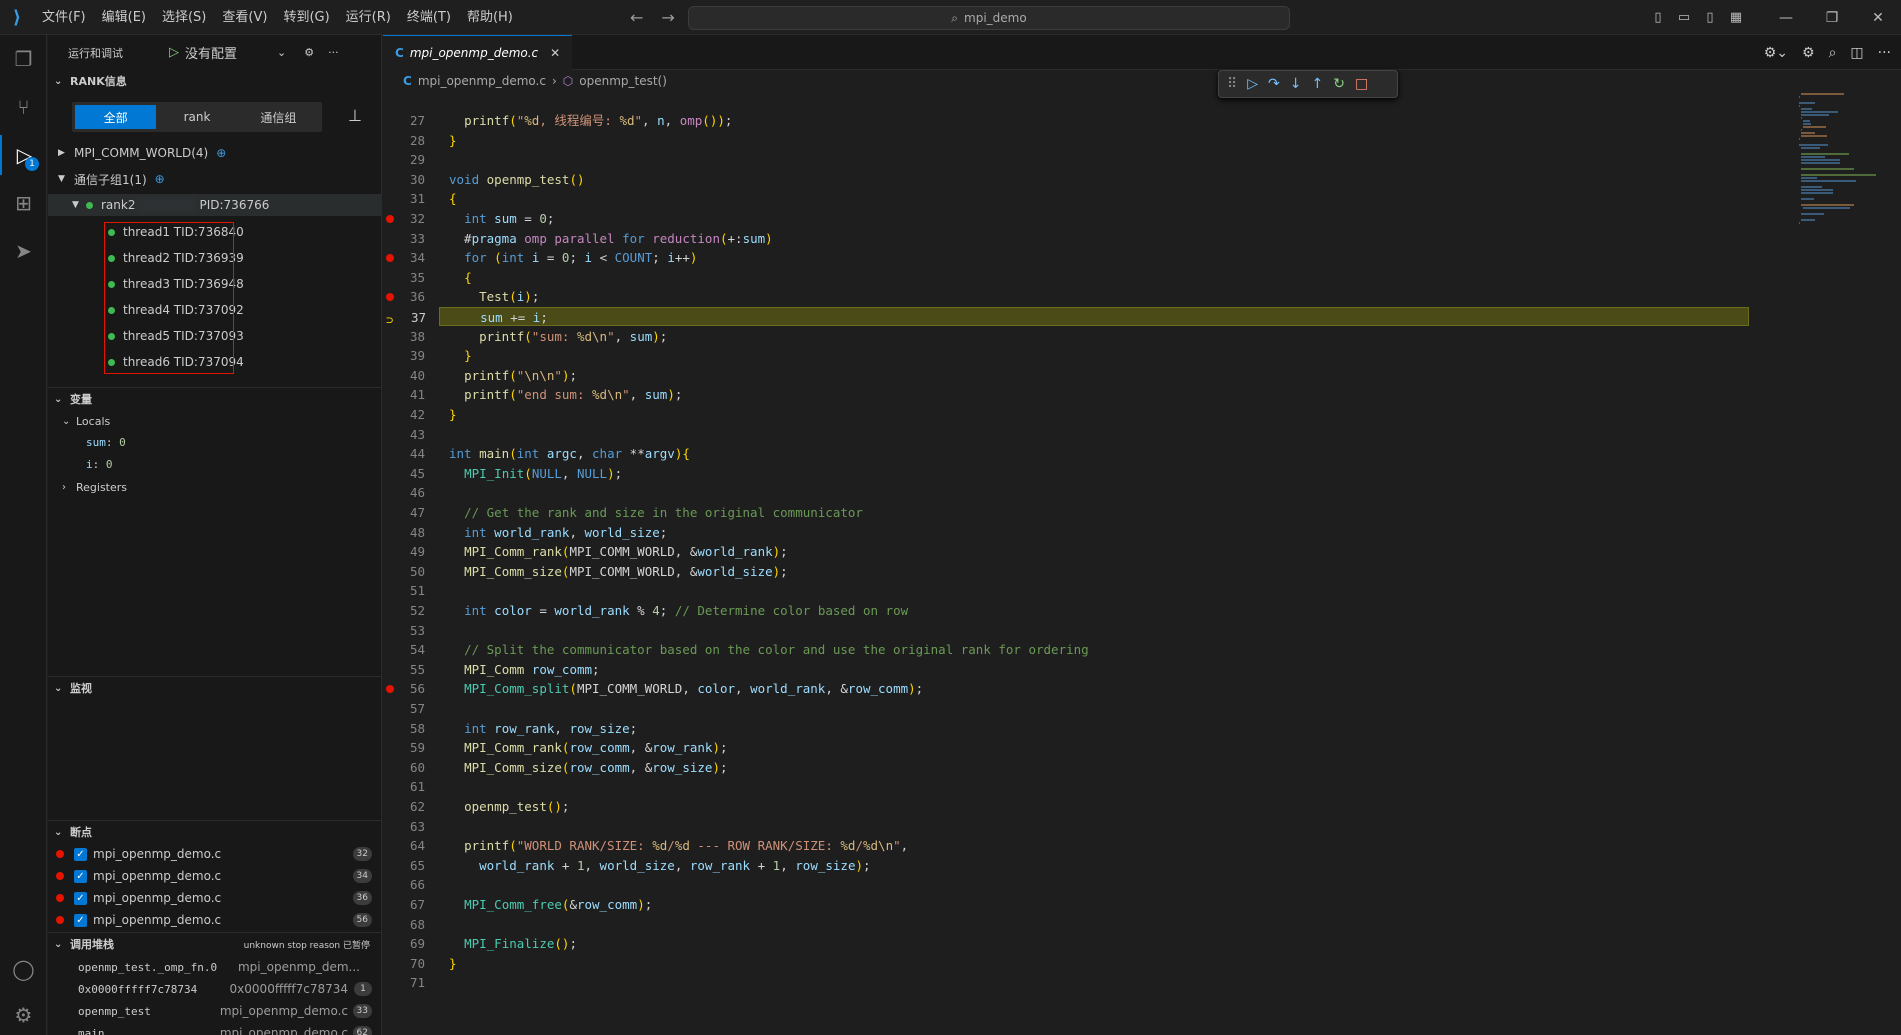  What do you see at coordinates (23, 251) in the screenshot?
I see `send-icon: ➤` at bounding box center [23, 251].